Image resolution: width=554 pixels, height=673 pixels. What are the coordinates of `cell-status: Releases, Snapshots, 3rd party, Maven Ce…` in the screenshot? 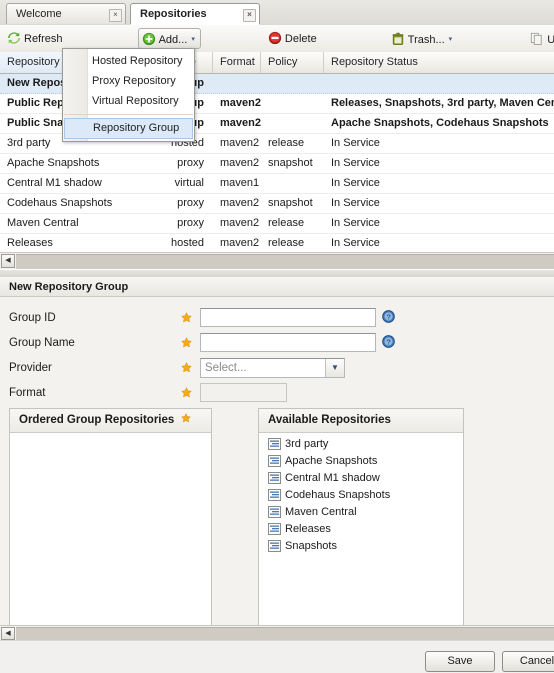 It's located at (442, 103).